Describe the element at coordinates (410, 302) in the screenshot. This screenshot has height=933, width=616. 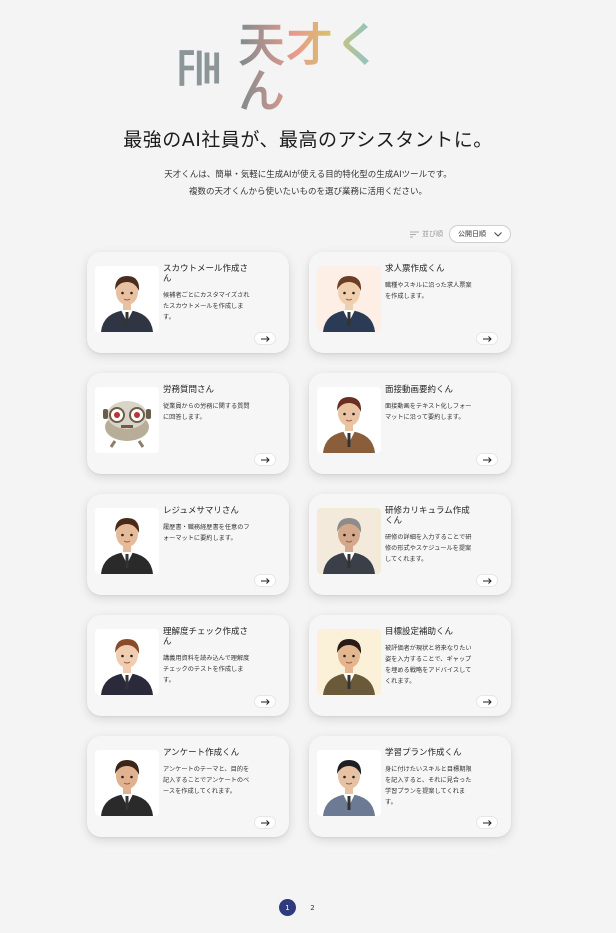
I see `tool-card: 求人票作成くん職種やスキルに沿った求人票案を作成します。` at that location.